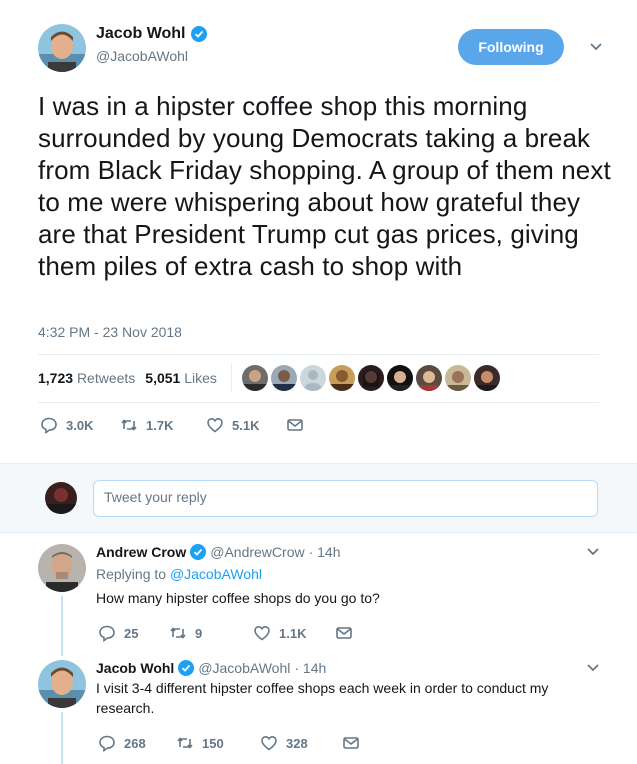 This screenshot has height=764, width=637. I want to click on reply-header: Andrew Crow @AndrewCrow · 14h, so click(346, 552).